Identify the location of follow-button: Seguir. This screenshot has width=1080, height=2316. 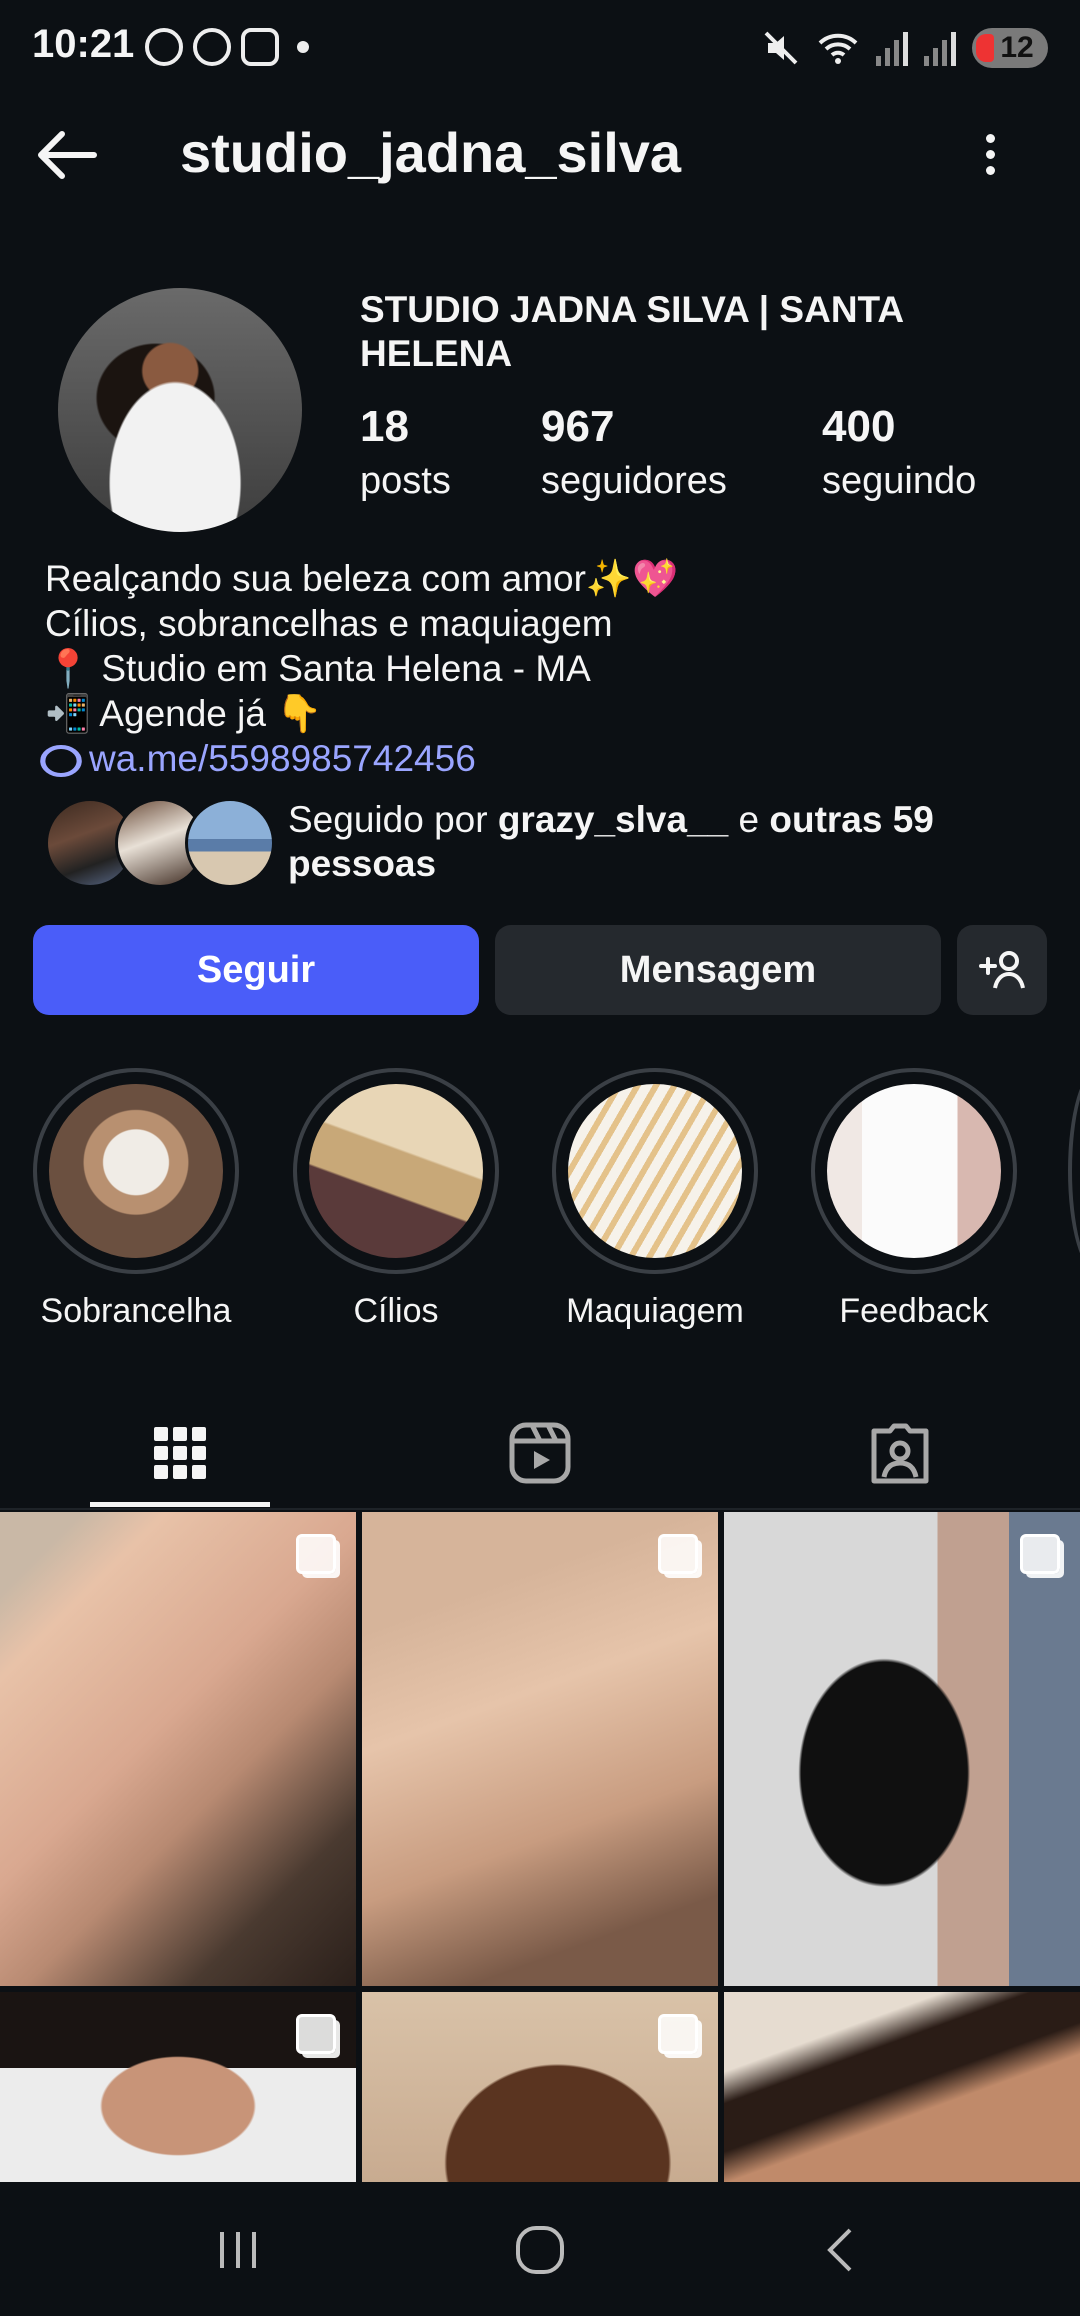
(256, 970).